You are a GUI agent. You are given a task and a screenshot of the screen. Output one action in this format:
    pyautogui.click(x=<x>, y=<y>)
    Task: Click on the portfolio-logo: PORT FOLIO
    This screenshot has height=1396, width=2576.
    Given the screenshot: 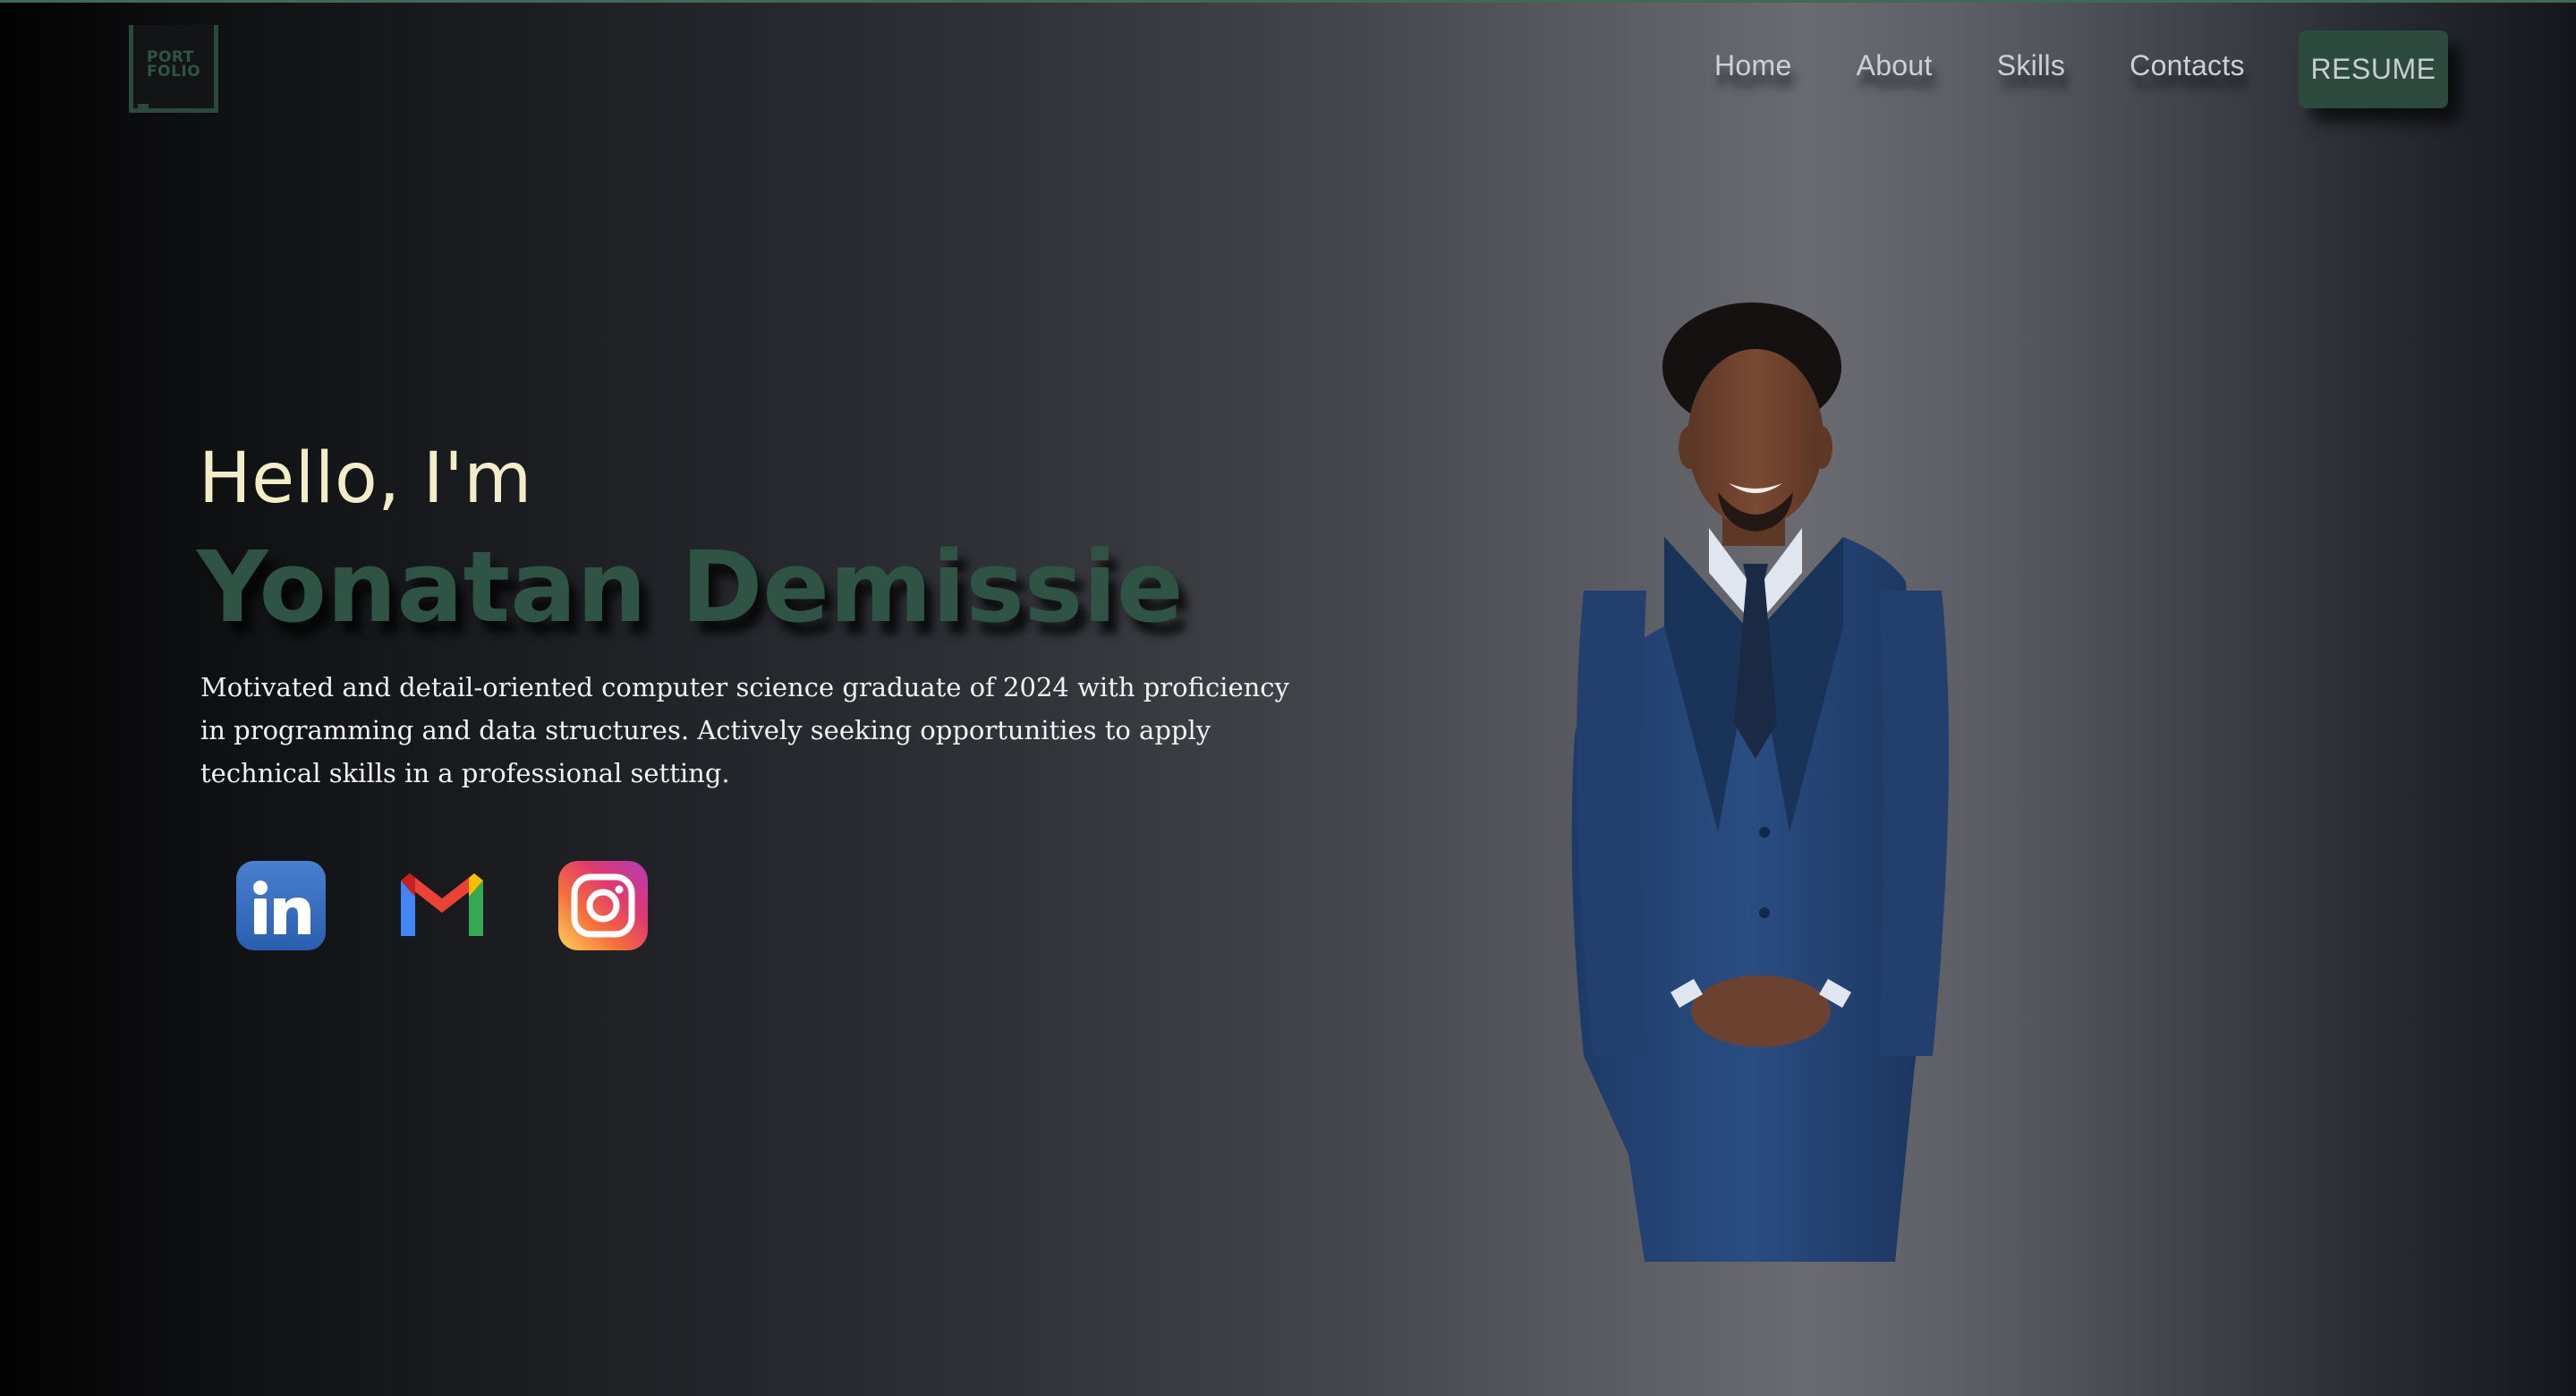 What is the action you would take?
    pyautogui.click(x=173, y=69)
    